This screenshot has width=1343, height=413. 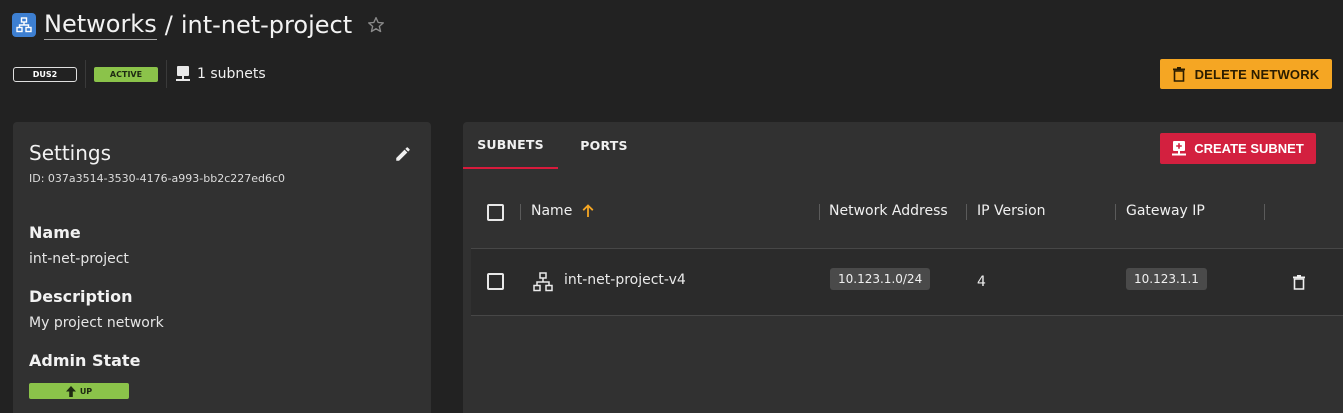 What do you see at coordinates (625, 280) in the screenshot?
I see `subnet-name-link: int-net-project-v4` at bounding box center [625, 280].